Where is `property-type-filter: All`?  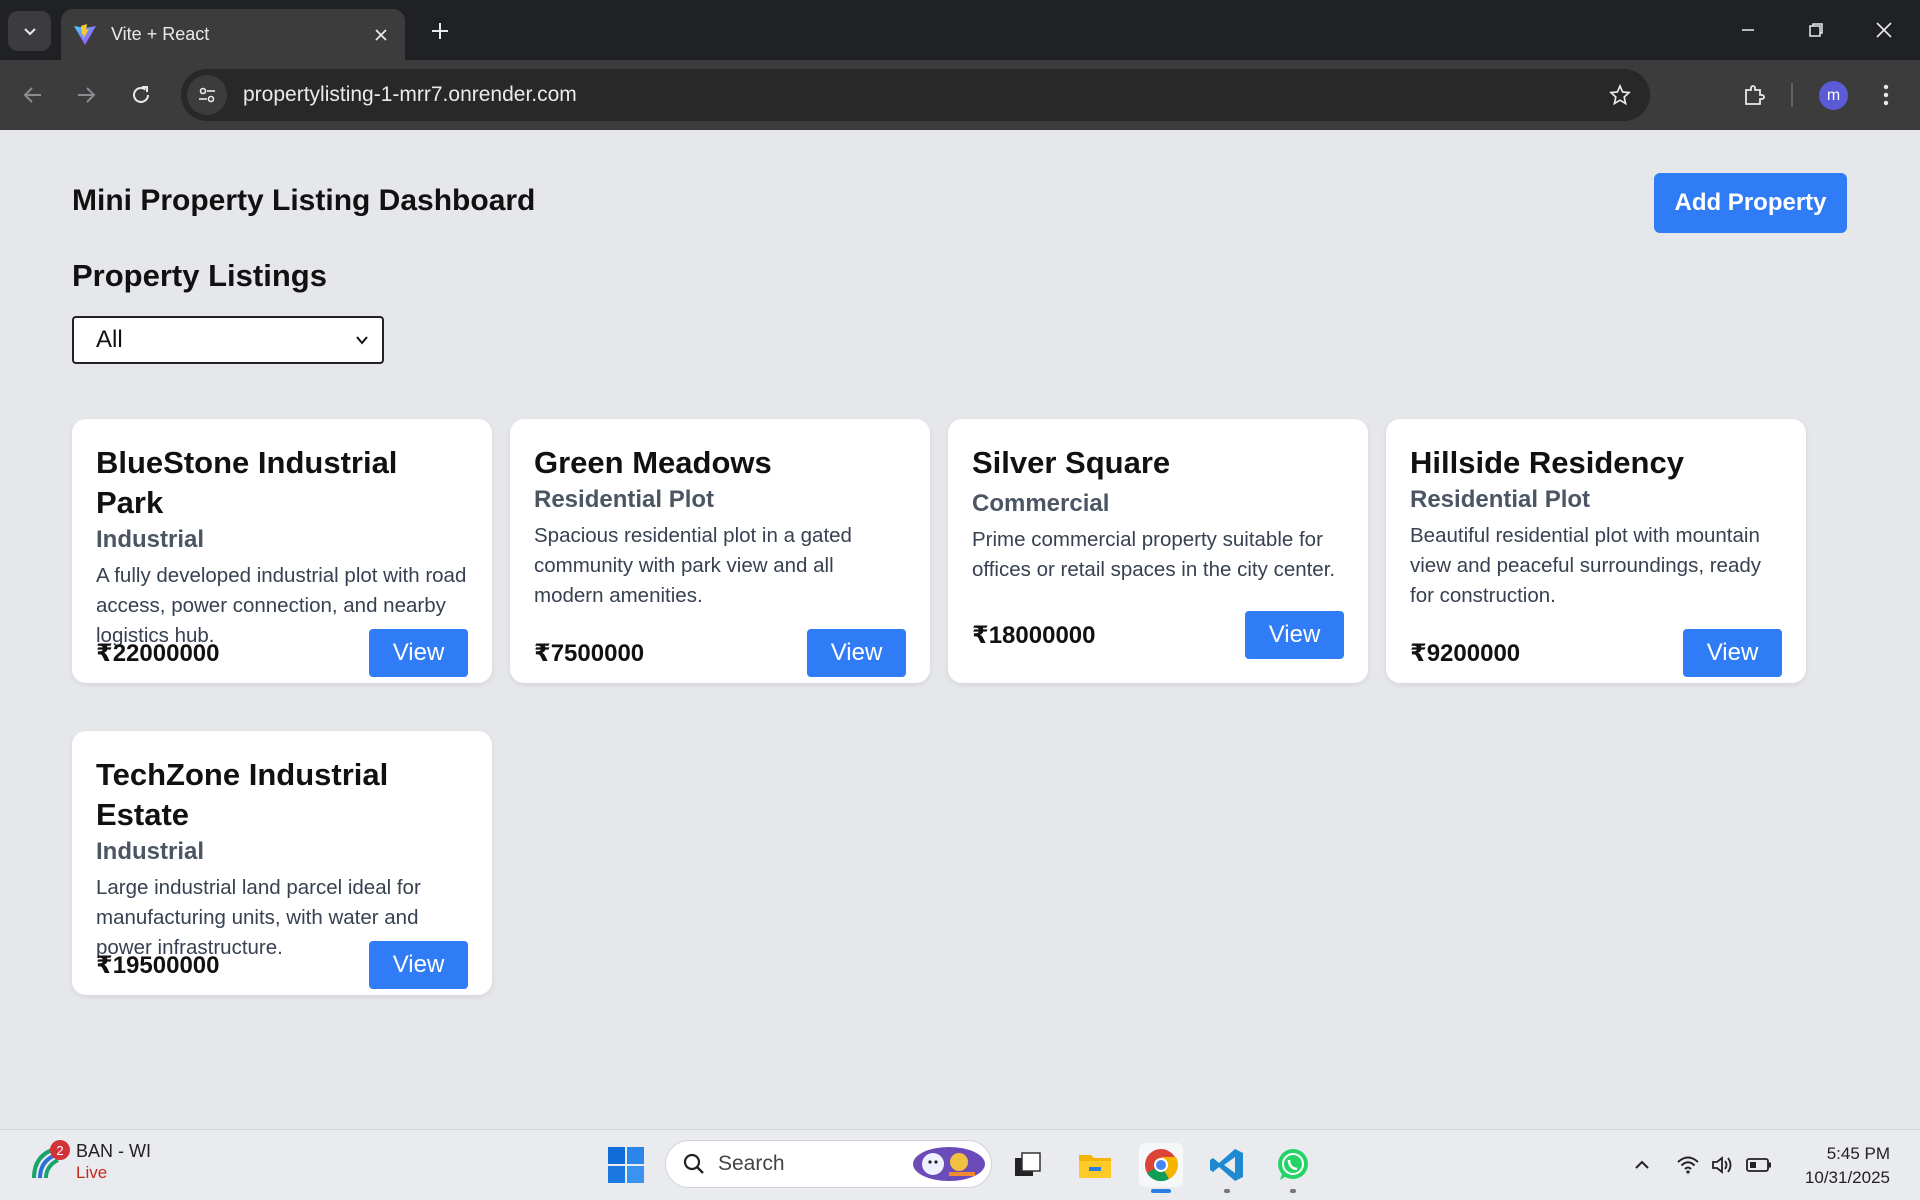 property-type-filter: All is located at coordinates (228, 340).